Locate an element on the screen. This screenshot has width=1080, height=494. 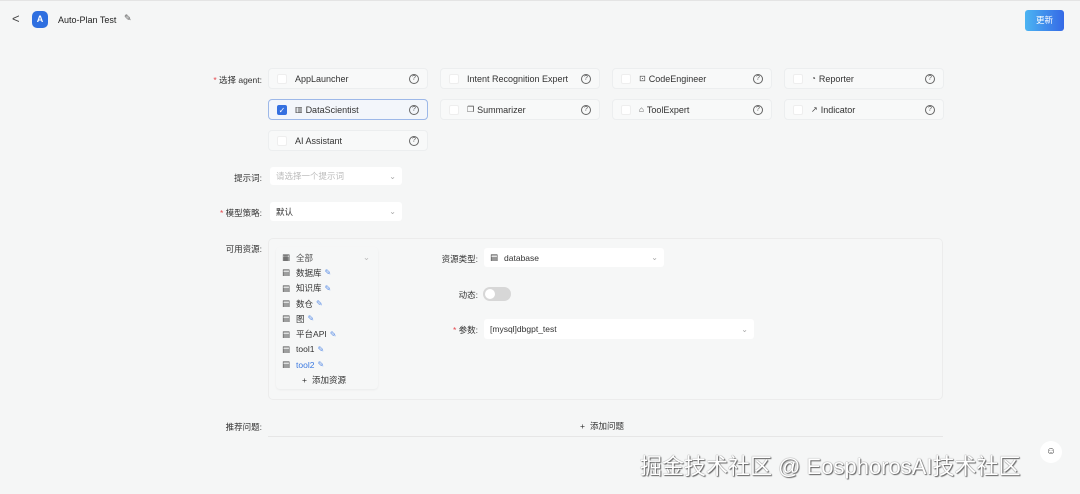
back-icon: < is located at coordinates (16, 18).